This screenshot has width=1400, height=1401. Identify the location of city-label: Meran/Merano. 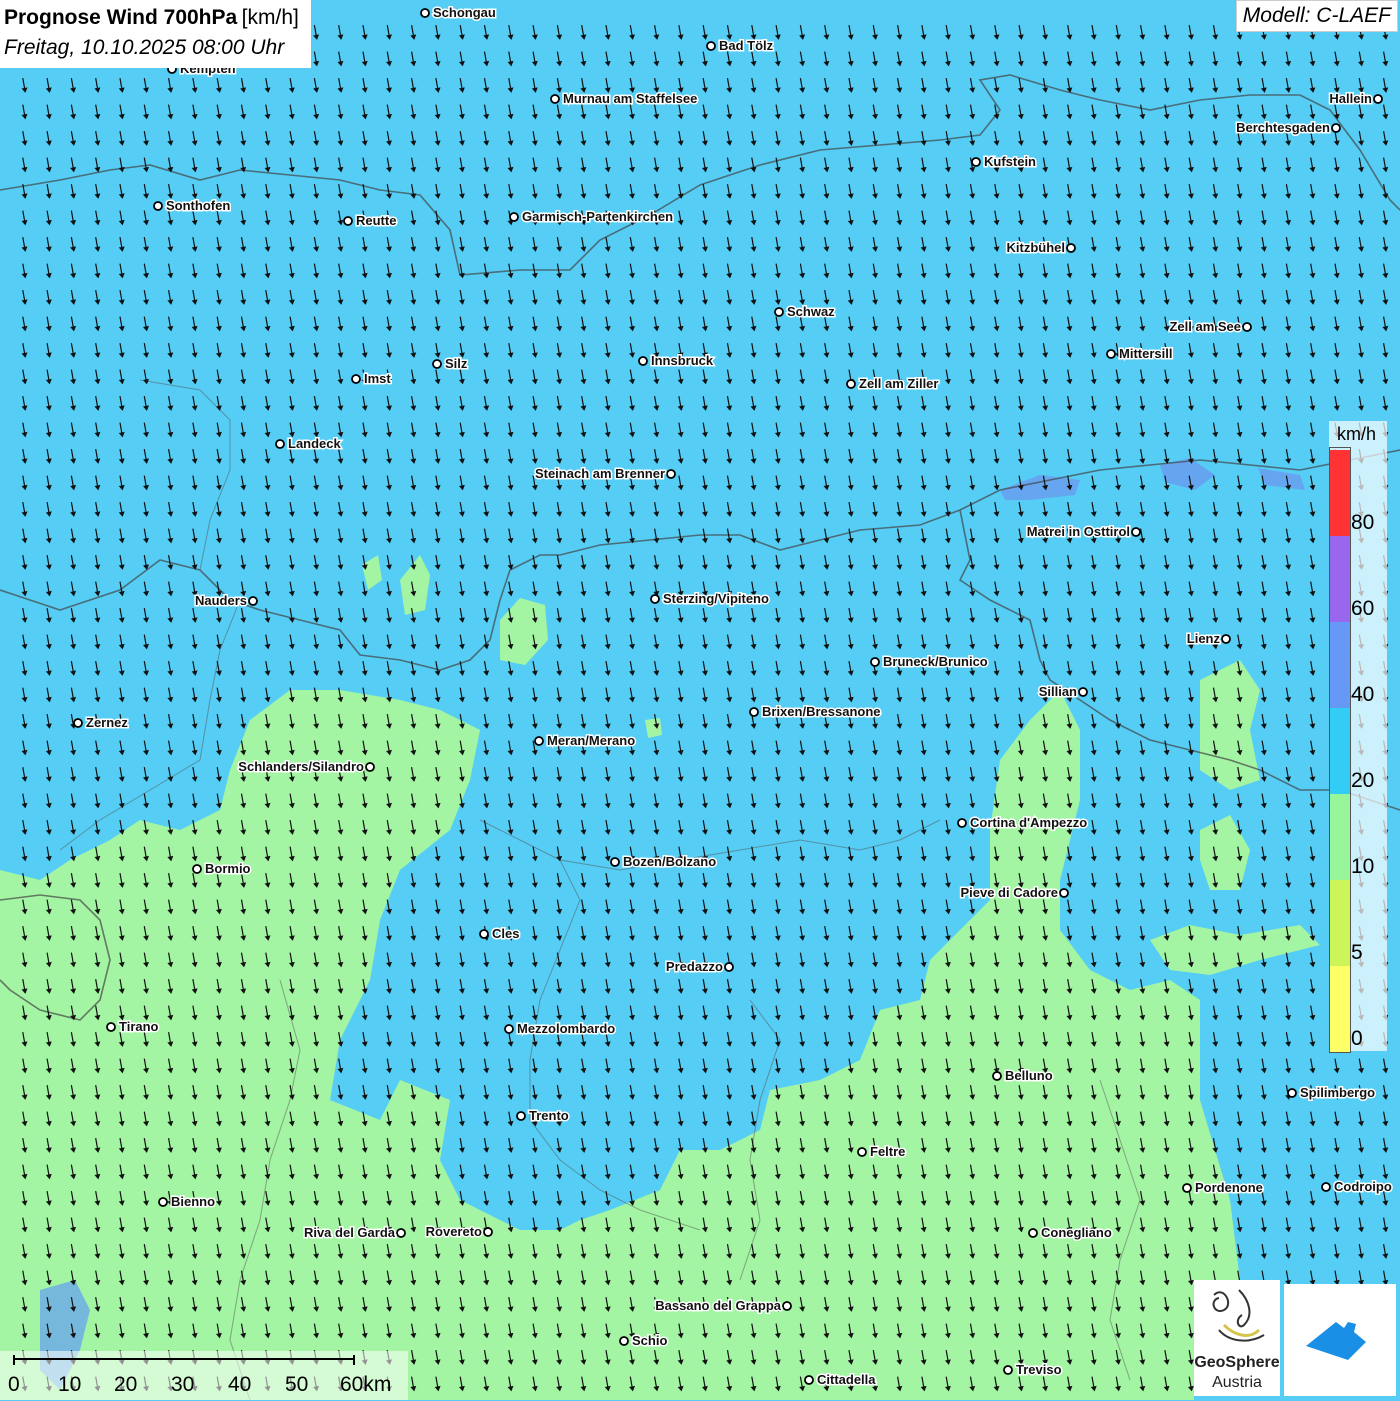
(591, 740).